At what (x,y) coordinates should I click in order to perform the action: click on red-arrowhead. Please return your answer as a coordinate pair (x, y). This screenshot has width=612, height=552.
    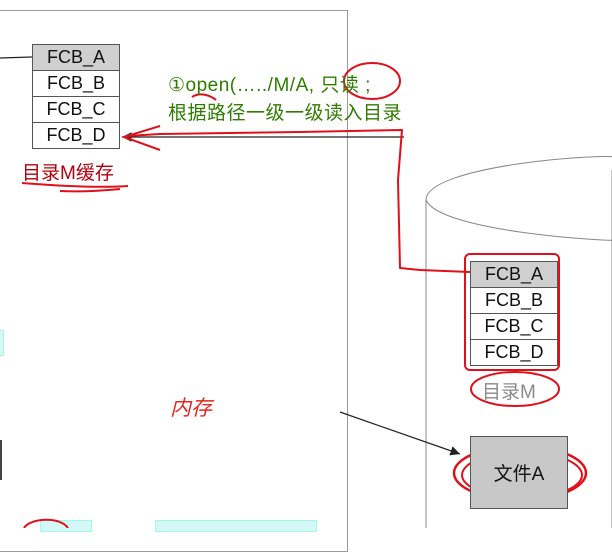
    Looking at the image, I should click on (140, 138).